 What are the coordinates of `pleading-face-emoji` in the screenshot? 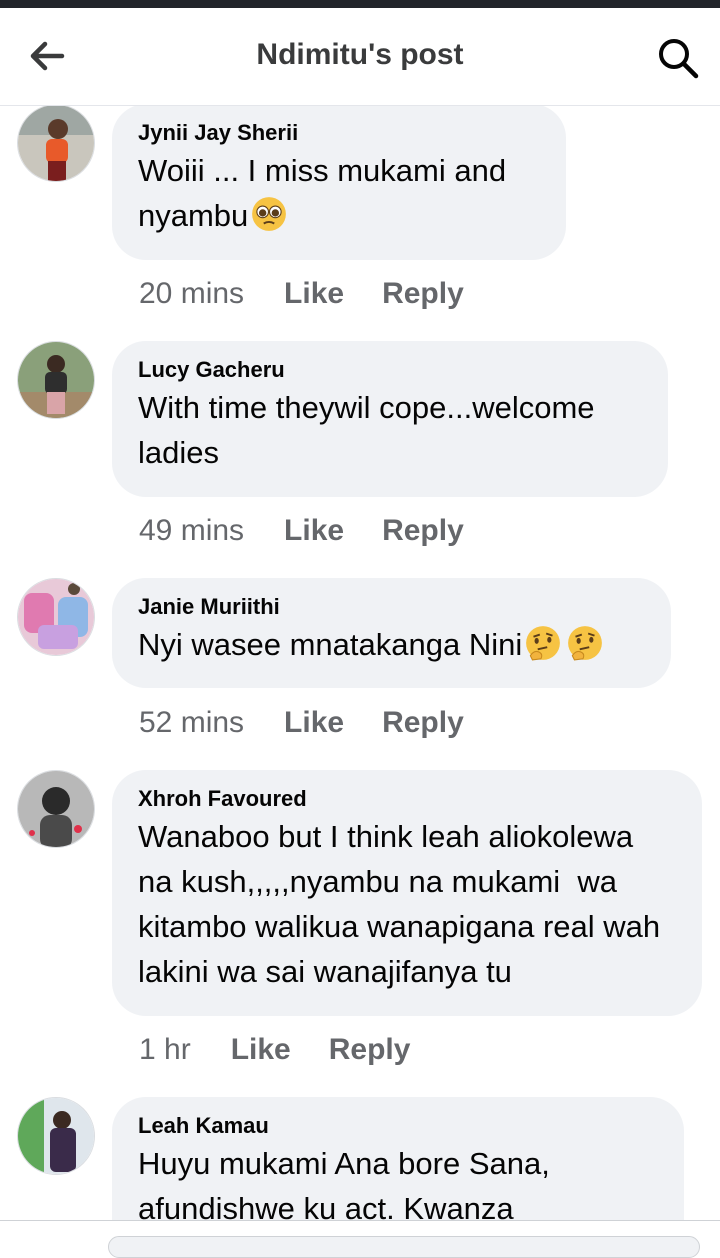 It's located at (269, 214).